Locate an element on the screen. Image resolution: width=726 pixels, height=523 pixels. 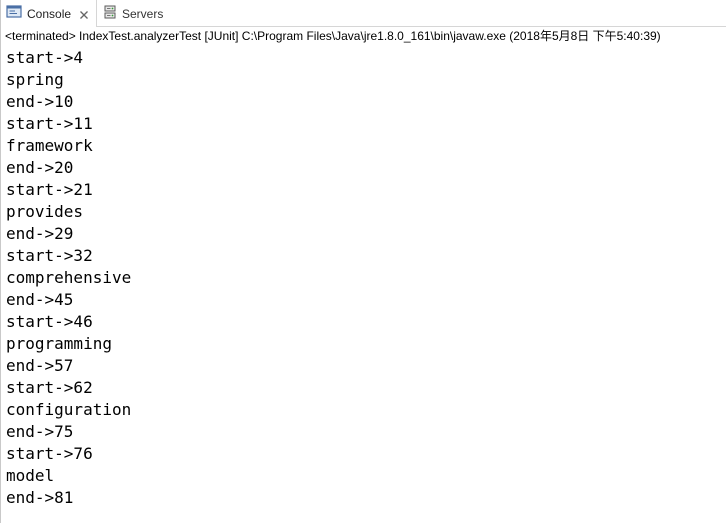
console-line: comprehensive is located at coordinates (69, 277).